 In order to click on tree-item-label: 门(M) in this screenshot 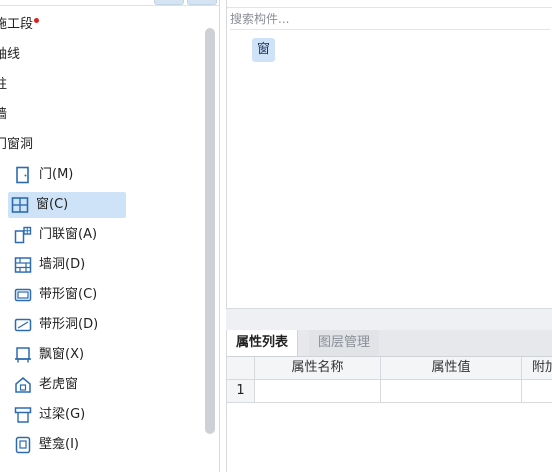, I will do `click(56, 174)`.